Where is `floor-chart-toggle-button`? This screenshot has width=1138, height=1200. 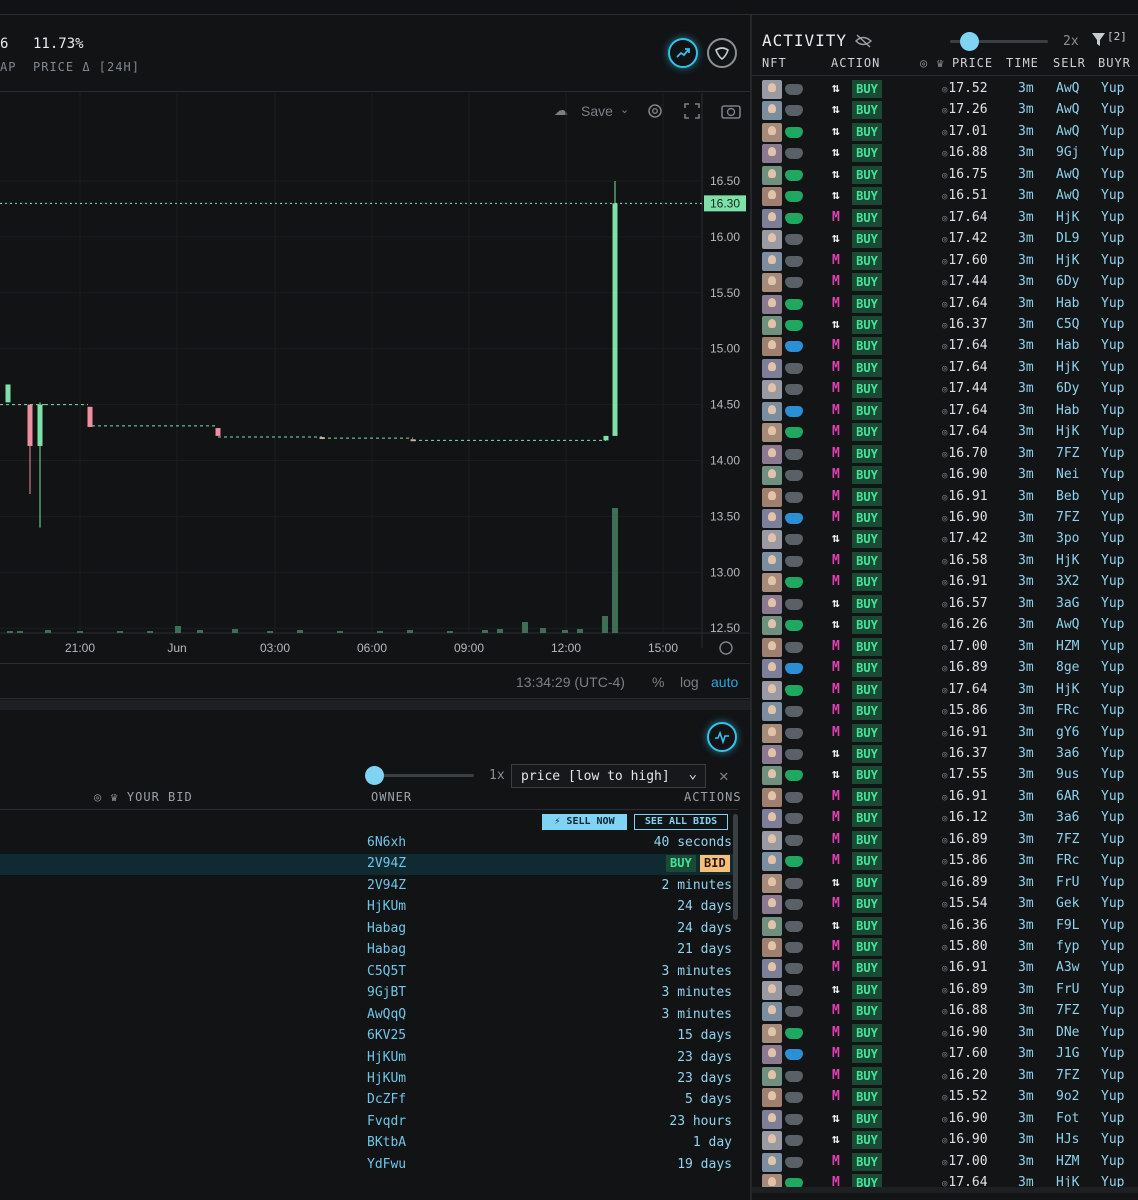 floor-chart-toggle-button is located at coordinates (722, 53).